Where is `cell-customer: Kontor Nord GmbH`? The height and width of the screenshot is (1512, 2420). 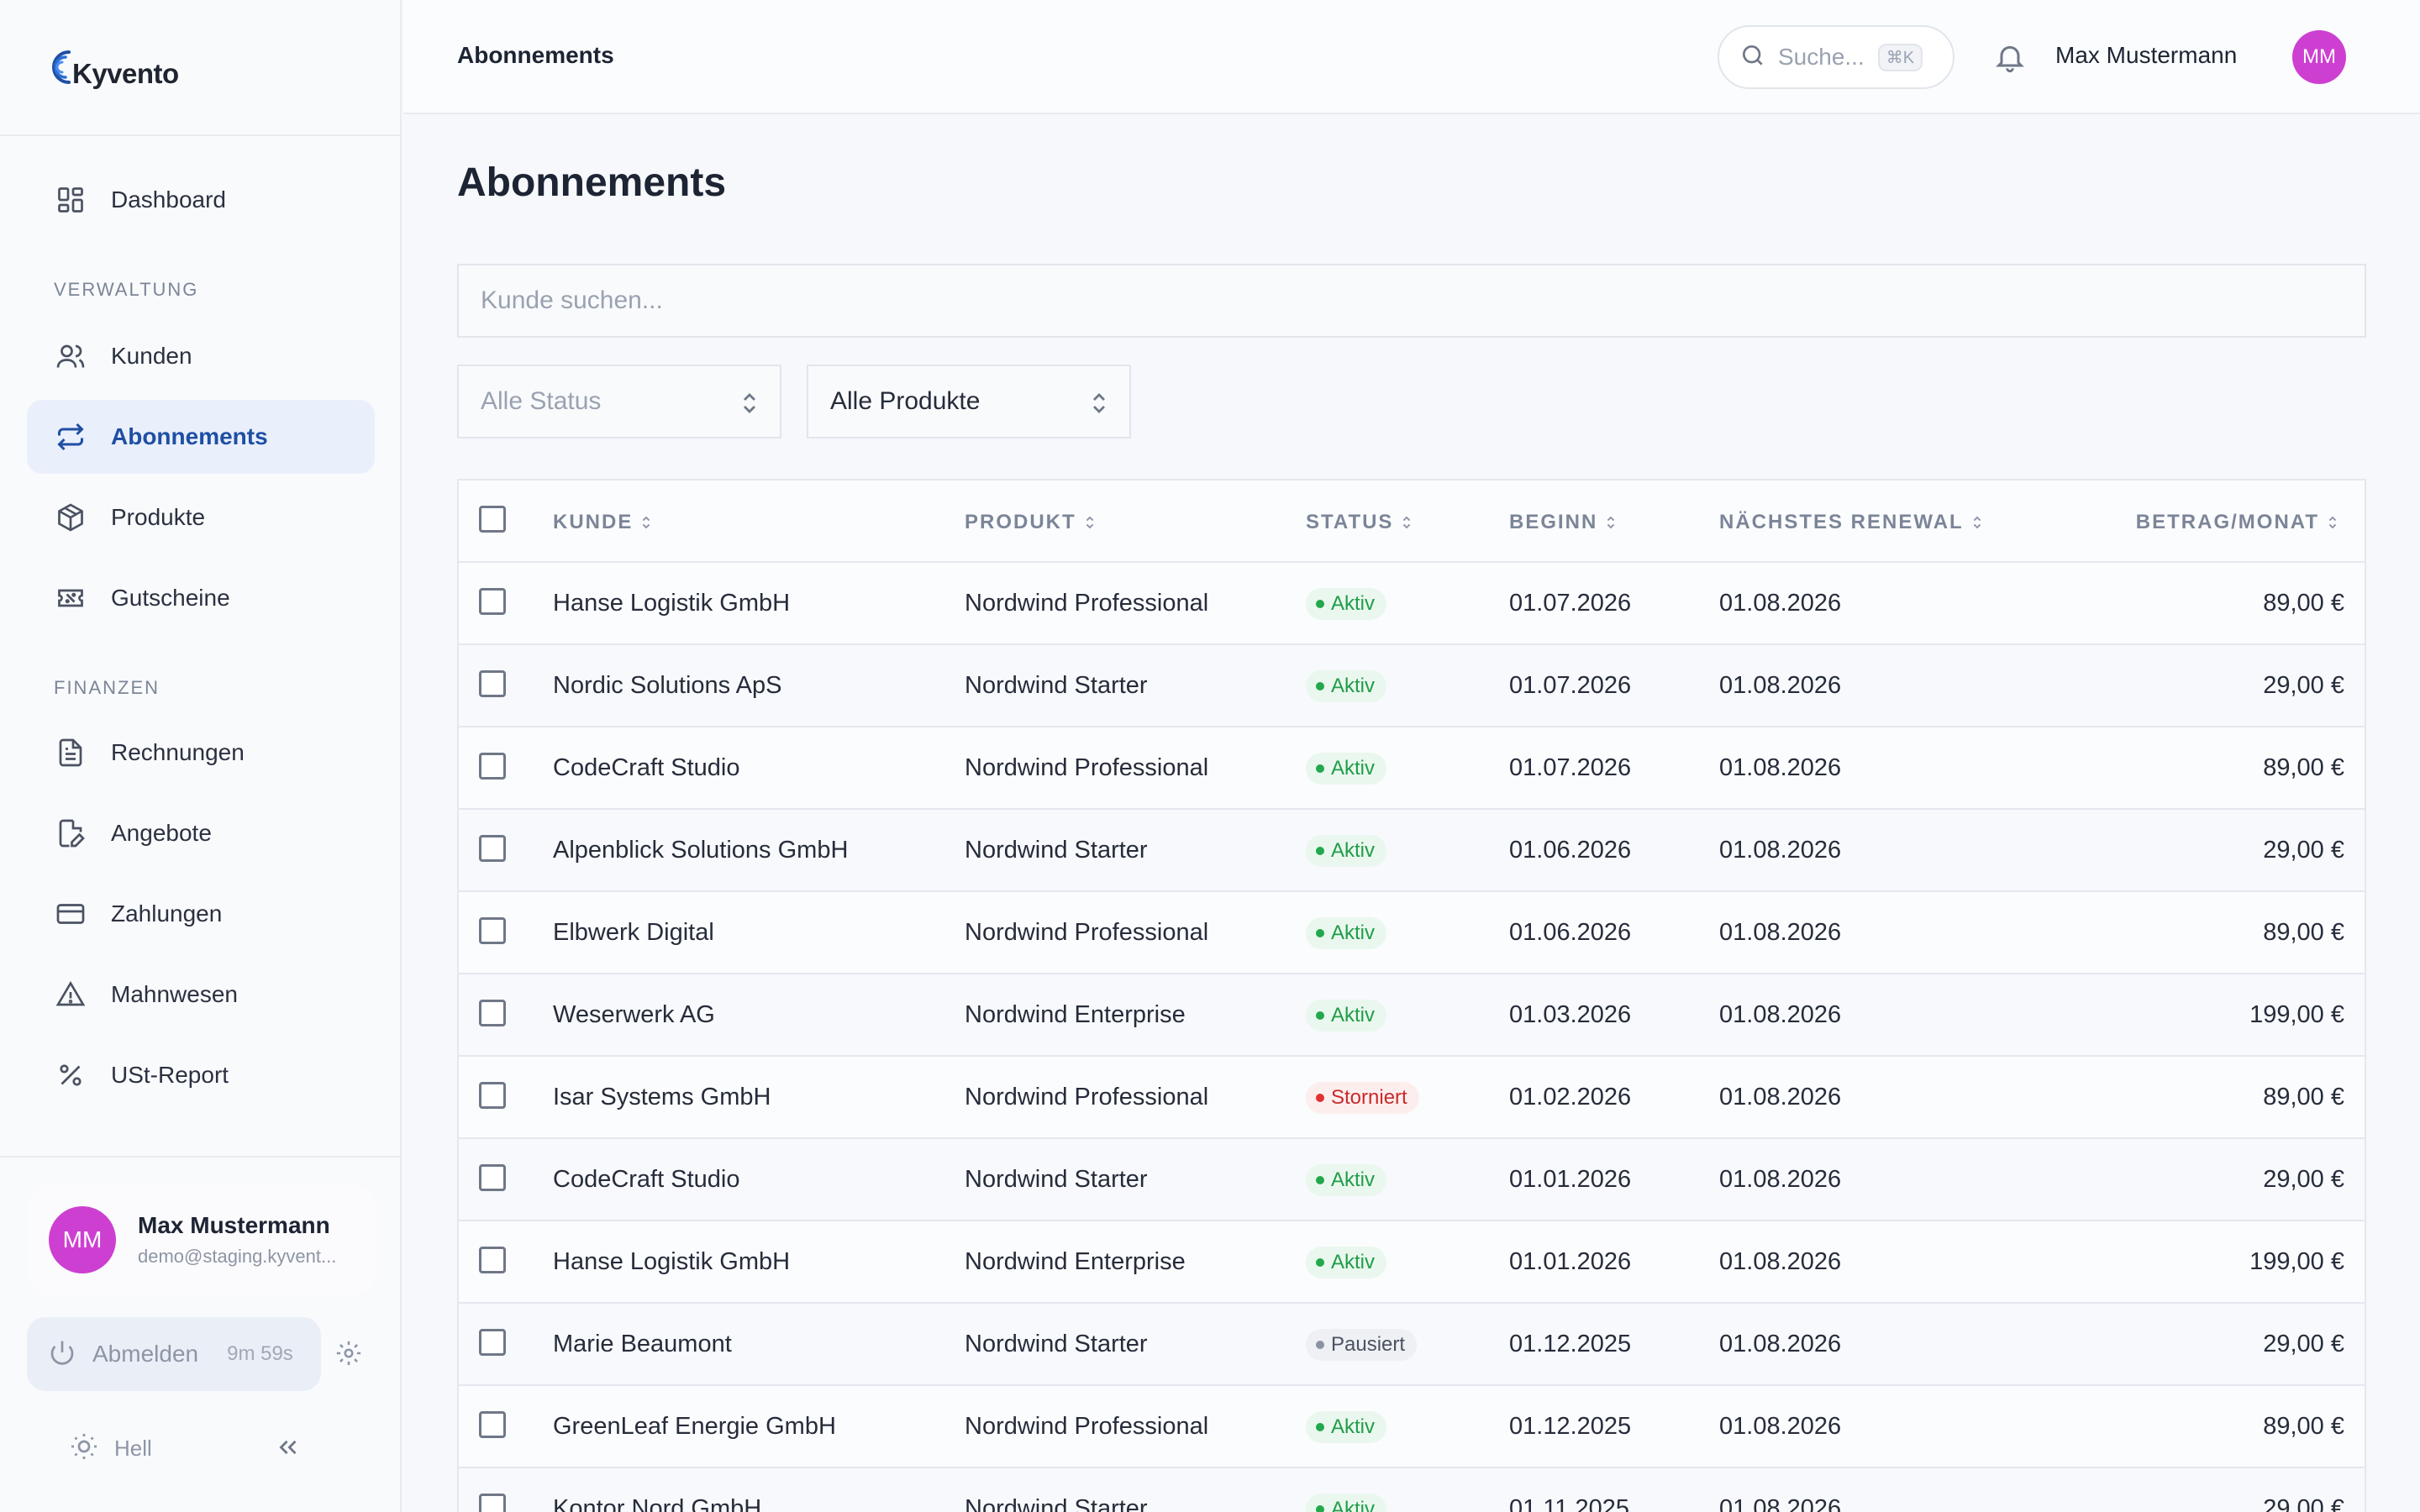 cell-customer: Kontor Nord GmbH is located at coordinates (657, 1503).